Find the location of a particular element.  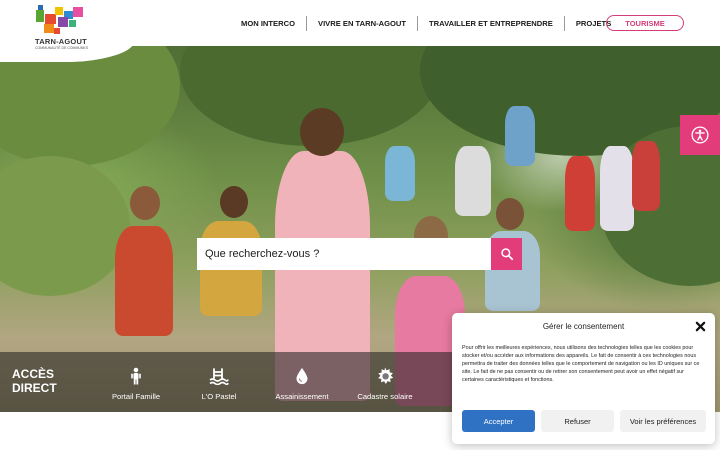

preferences-button: Voir les préférences is located at coordinates (663, 421).